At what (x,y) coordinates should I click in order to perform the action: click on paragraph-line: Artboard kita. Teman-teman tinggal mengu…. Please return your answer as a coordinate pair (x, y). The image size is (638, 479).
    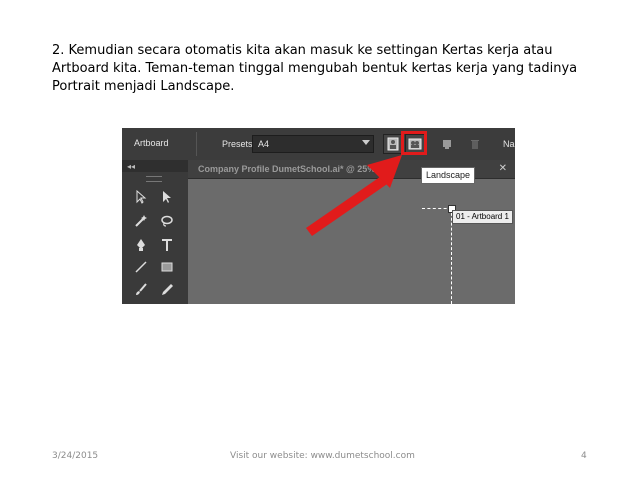
    Looking at the image, I should click on (315, 68).